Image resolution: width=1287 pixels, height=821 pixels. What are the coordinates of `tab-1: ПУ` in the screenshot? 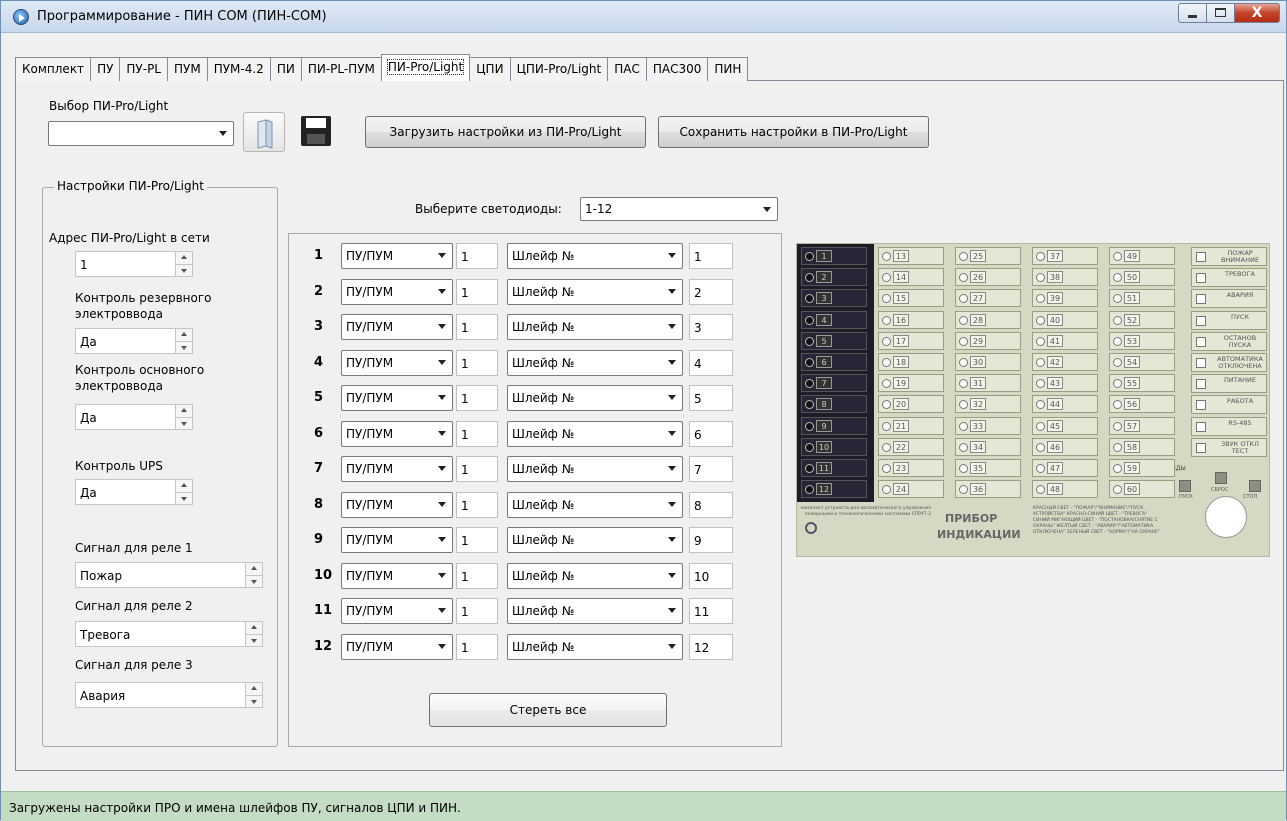 It's located at (105, 69).